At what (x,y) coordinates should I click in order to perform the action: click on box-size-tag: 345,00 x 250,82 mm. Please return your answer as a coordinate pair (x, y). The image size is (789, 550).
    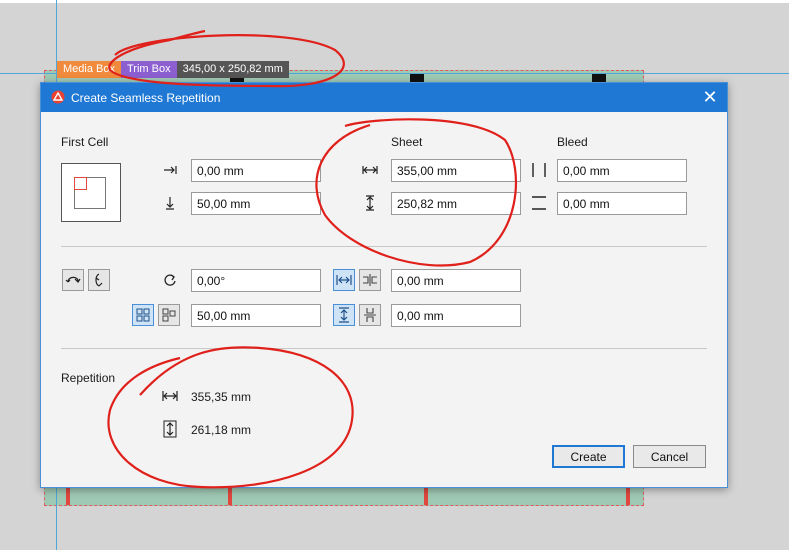
    Looking at the image, I should click on (232, 69).